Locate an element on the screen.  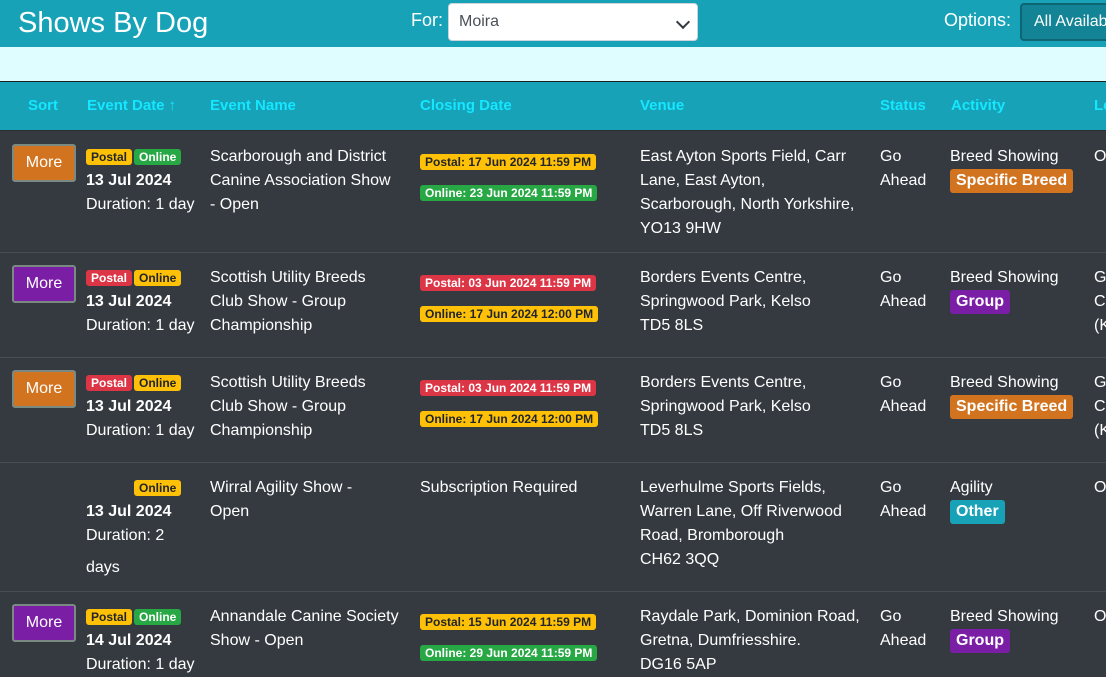
col-sort: Sort is located at coordinates (43, 105).